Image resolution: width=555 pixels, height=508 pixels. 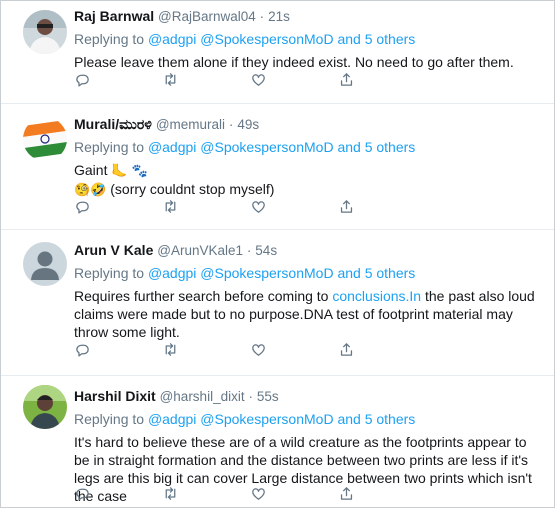 What do you see at coordinates (82, 189) in the screenshot?
I see `monocle-face-emoji-icon: 🧐` at bounding box center [82, 189].